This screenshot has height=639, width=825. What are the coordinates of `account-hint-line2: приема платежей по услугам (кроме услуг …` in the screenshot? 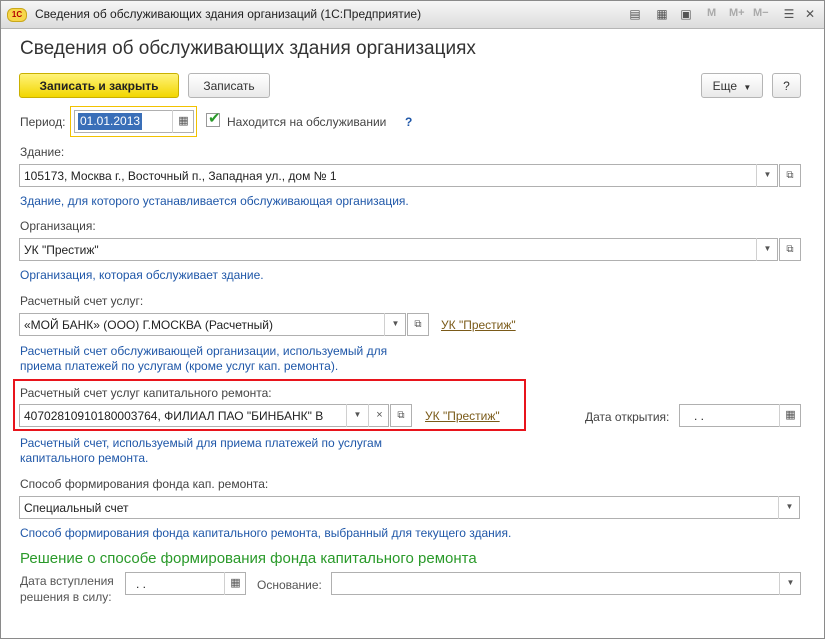 It's located at (179, 366).